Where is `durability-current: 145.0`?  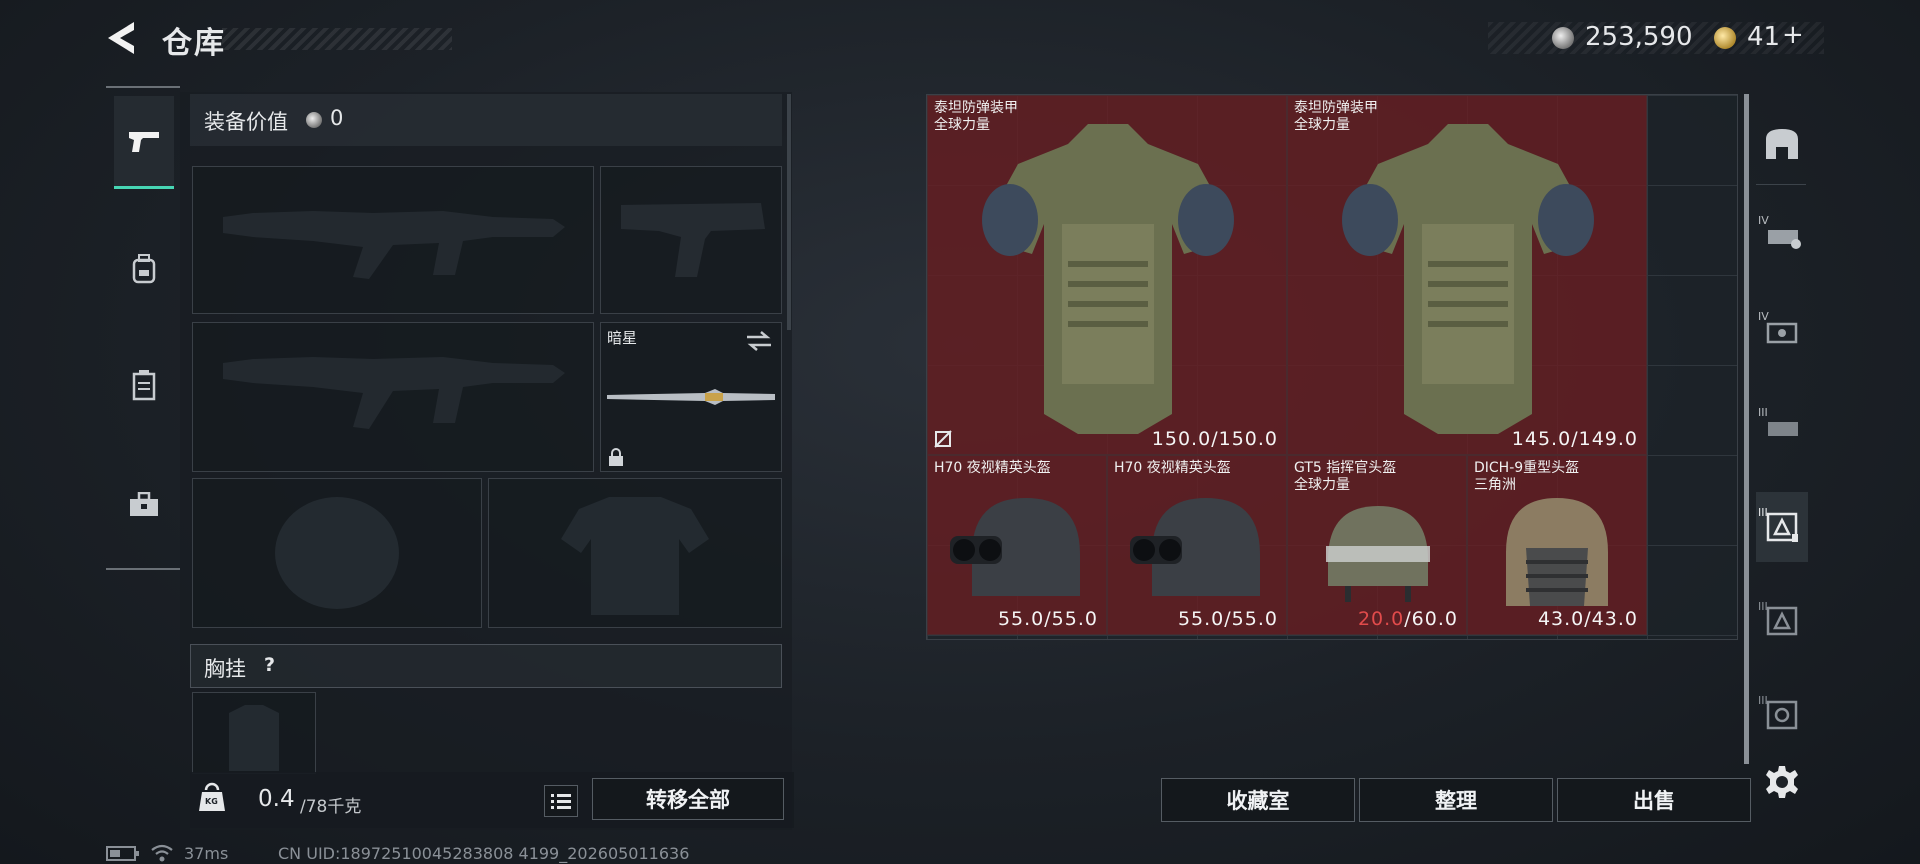
durability-current: 145.0 is located at coordinates (1541, 439).